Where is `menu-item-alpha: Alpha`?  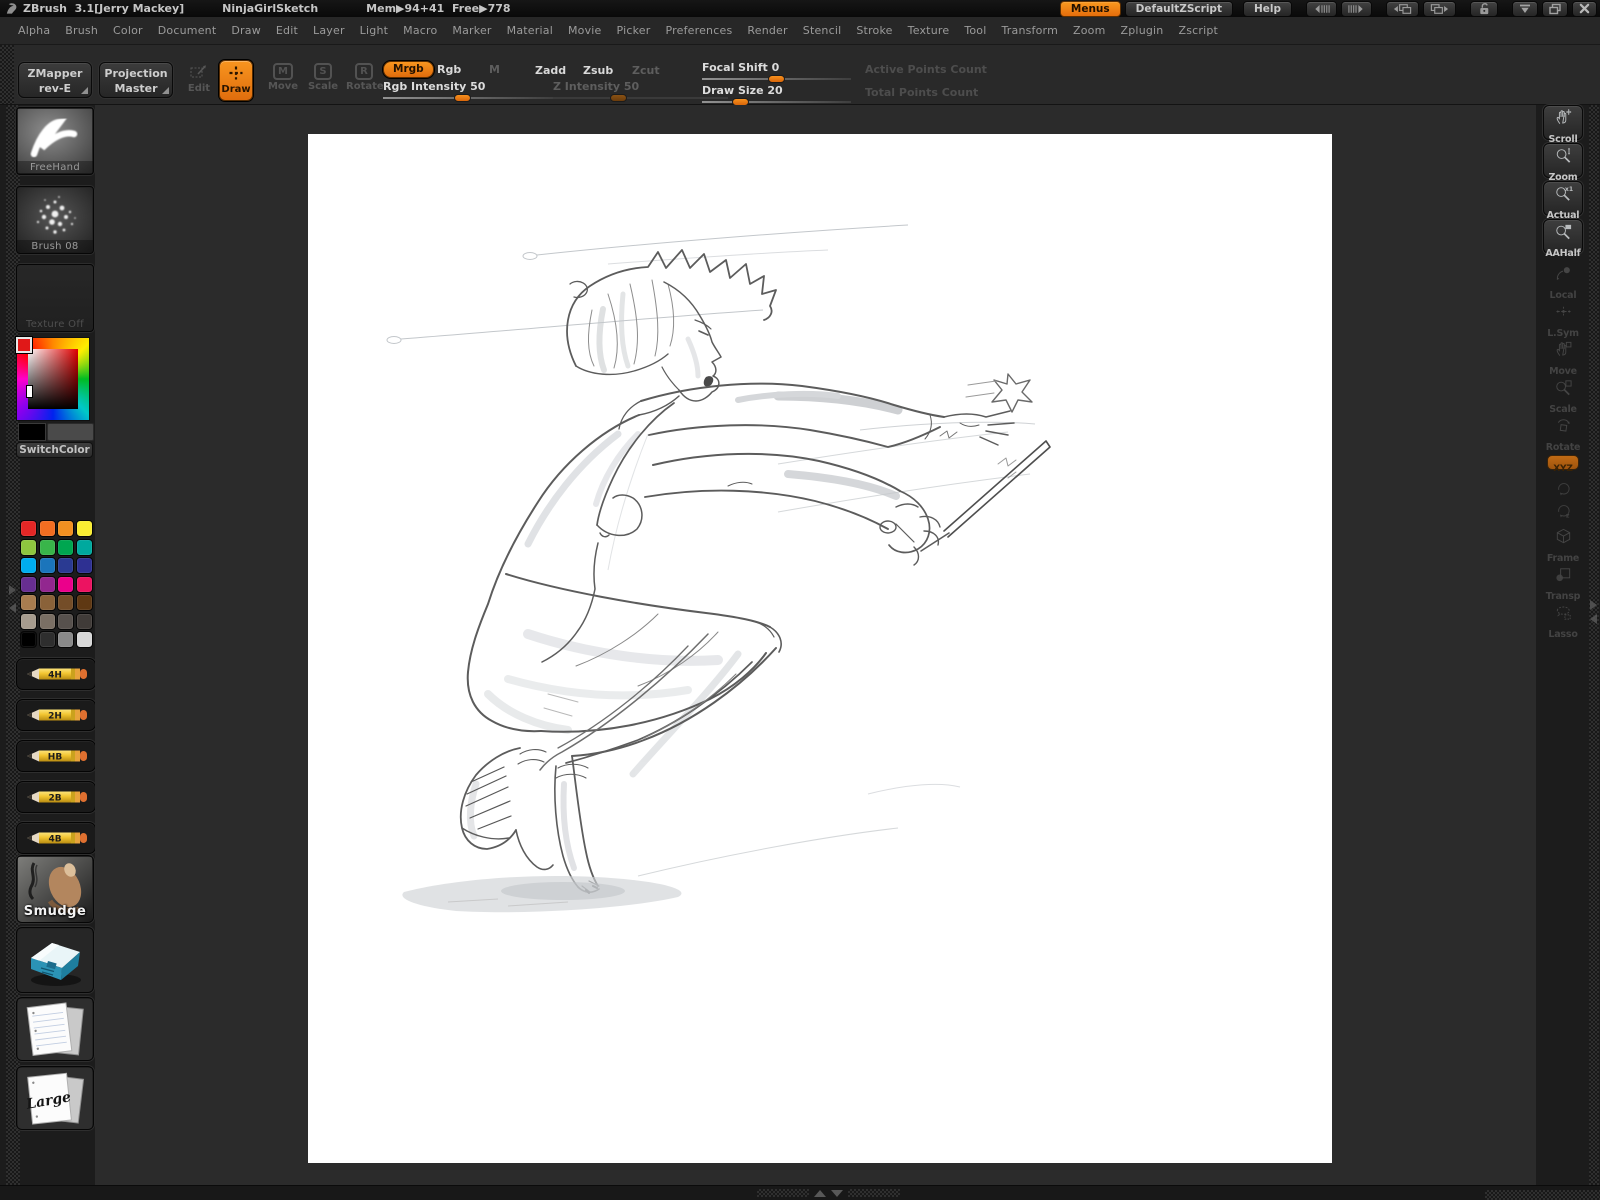 menu-item-alpha: Alpha is located at coordinates (34, 30).